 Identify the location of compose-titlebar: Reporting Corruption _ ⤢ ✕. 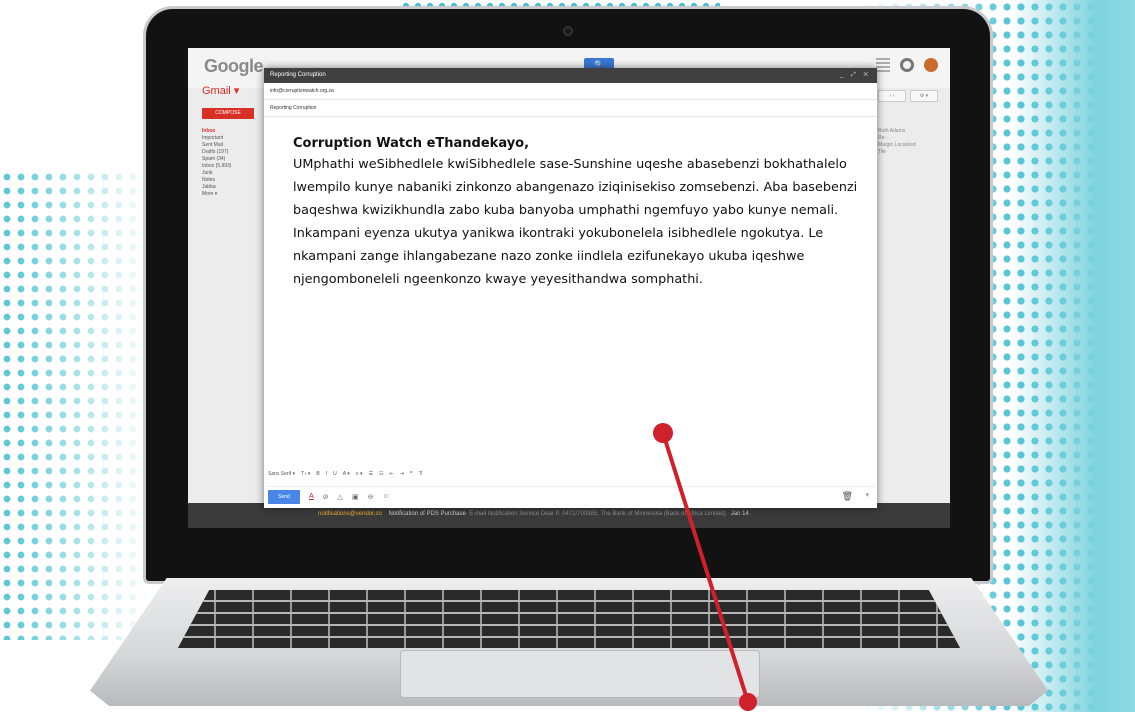
(570, 75).